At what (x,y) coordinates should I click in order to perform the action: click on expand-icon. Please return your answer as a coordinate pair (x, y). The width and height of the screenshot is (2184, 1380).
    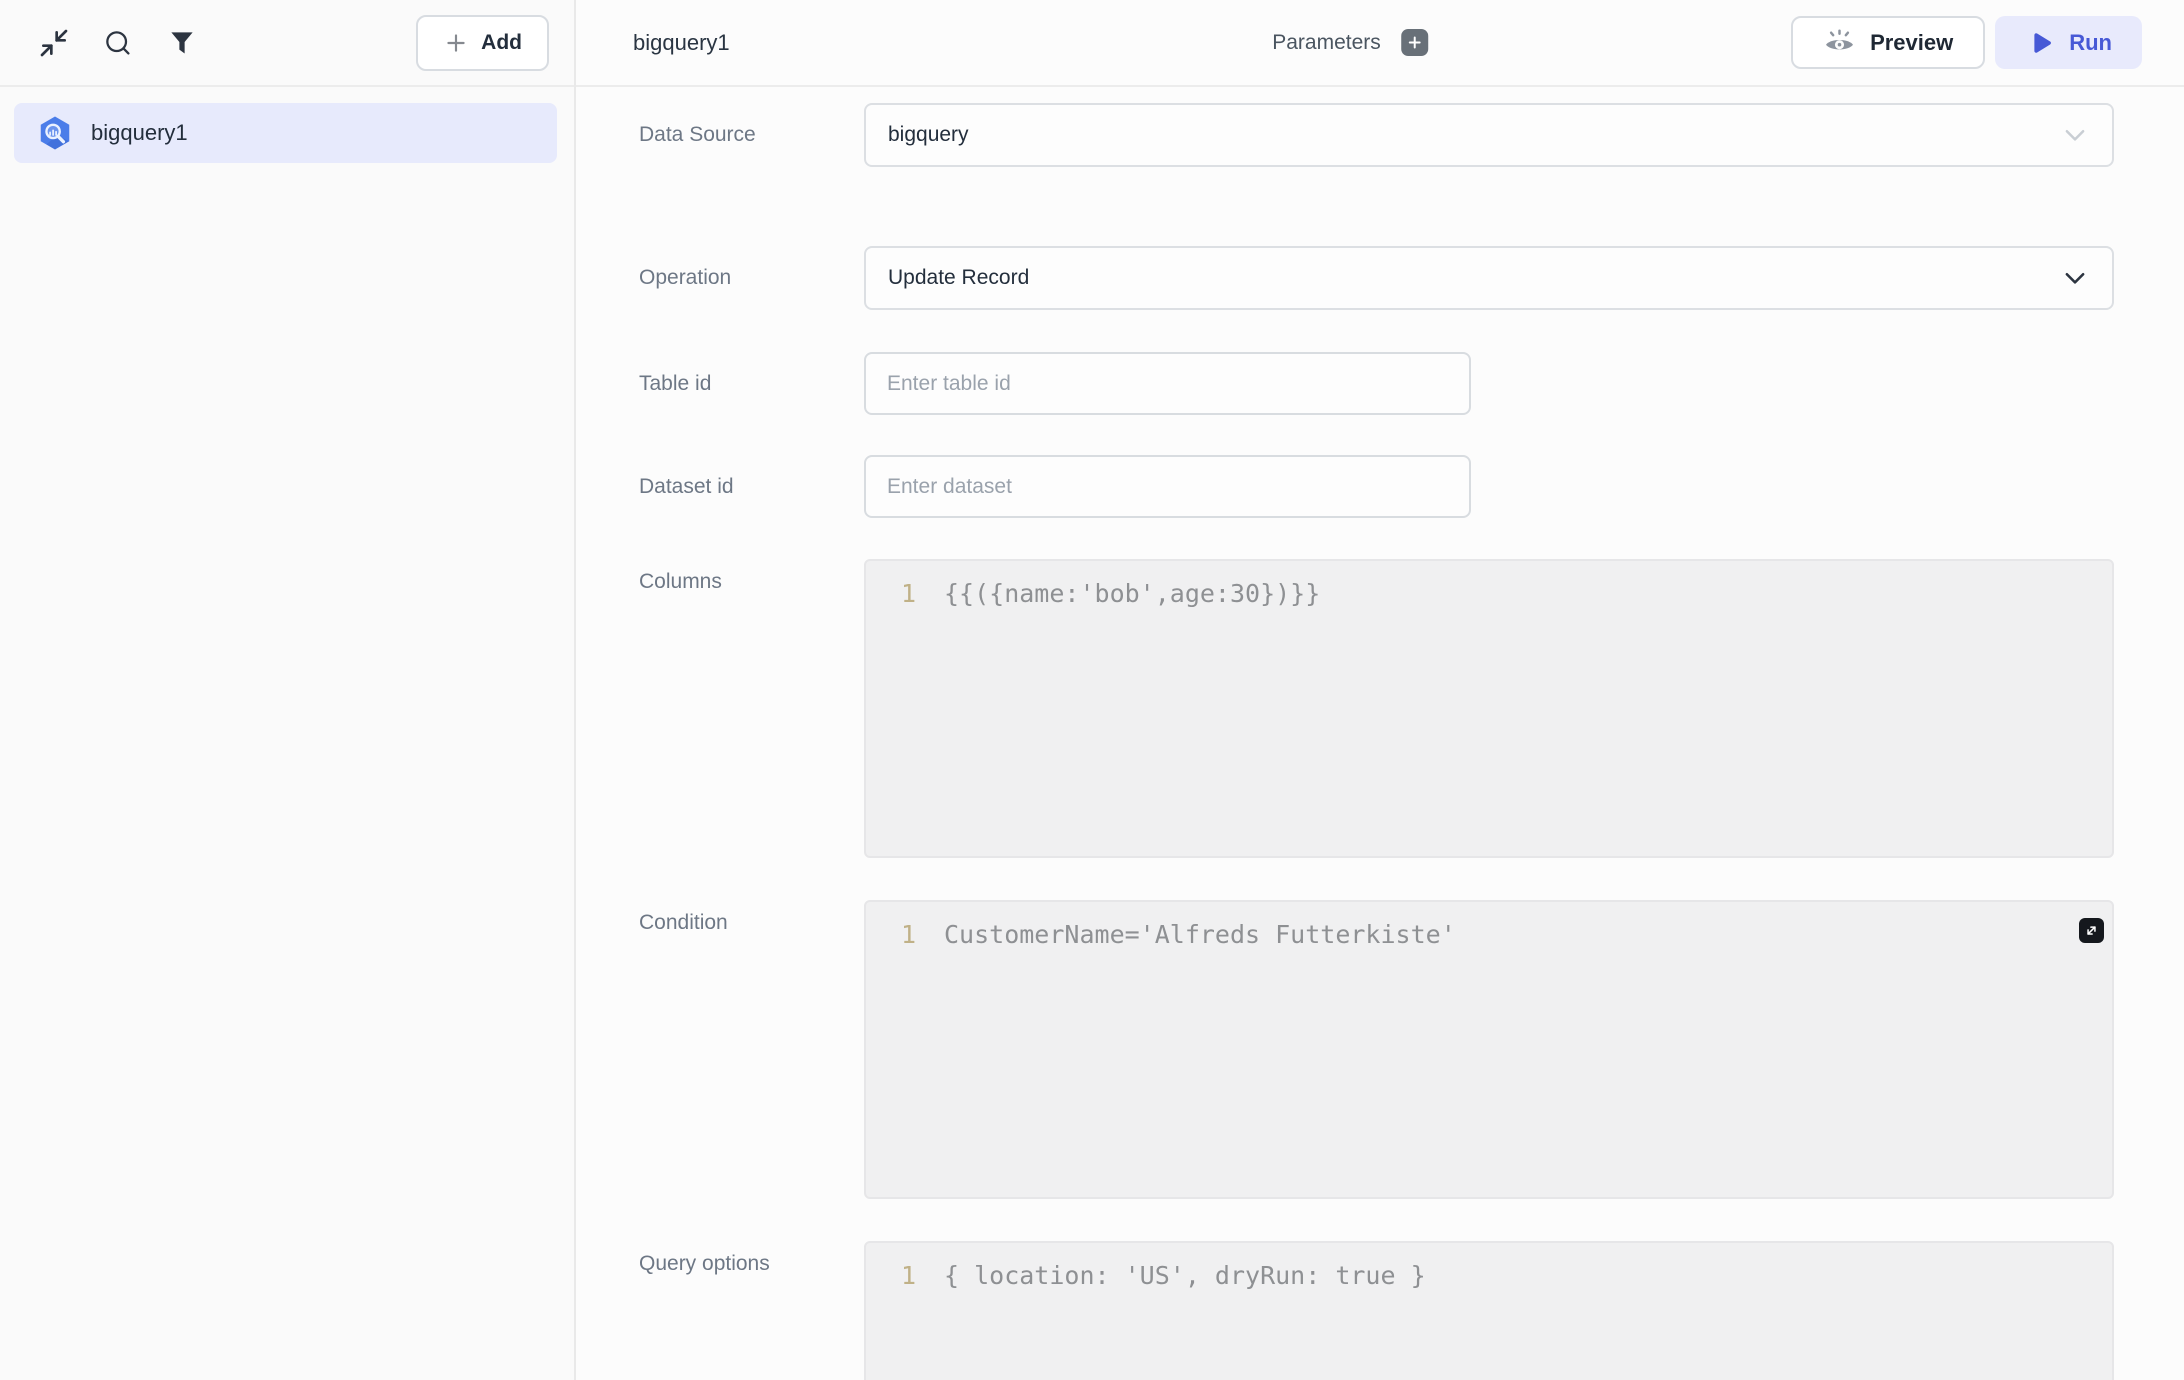
    Looking at the image, I should click on (2091, 930).